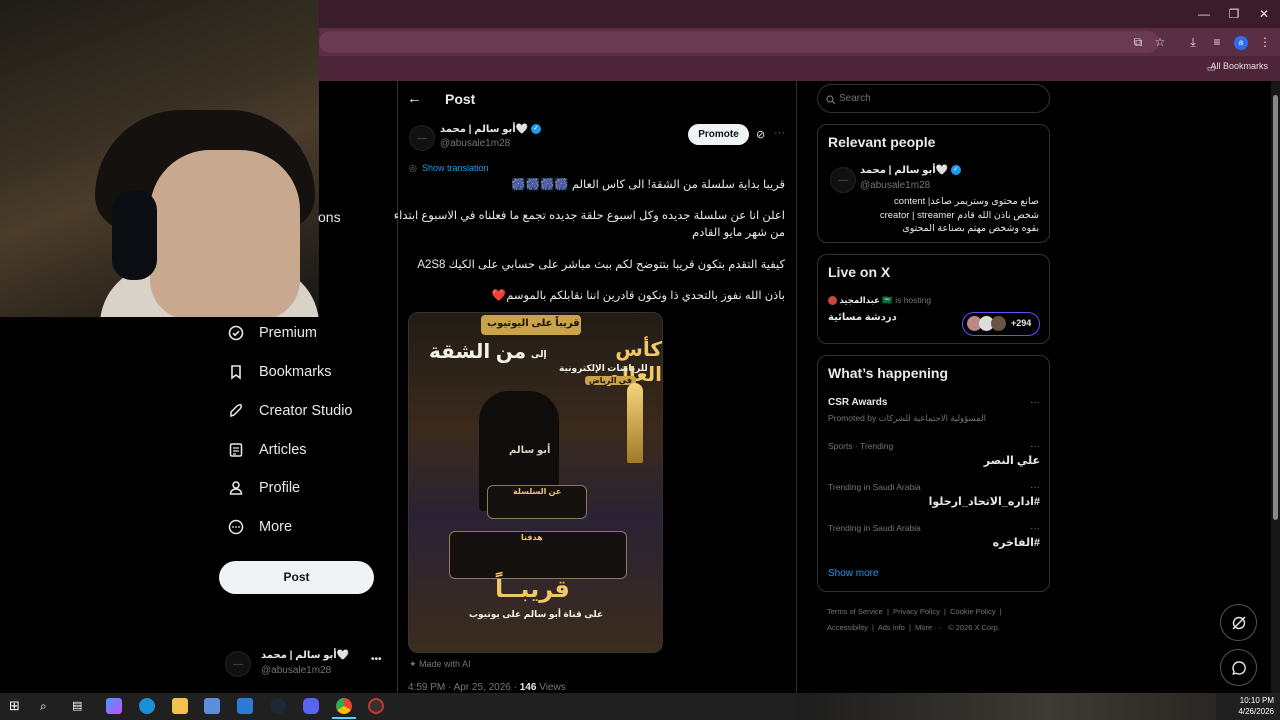 Image resolution: width=1280 pixels, height=720 pixels. I want to click on address-bar, so click(739, 42).